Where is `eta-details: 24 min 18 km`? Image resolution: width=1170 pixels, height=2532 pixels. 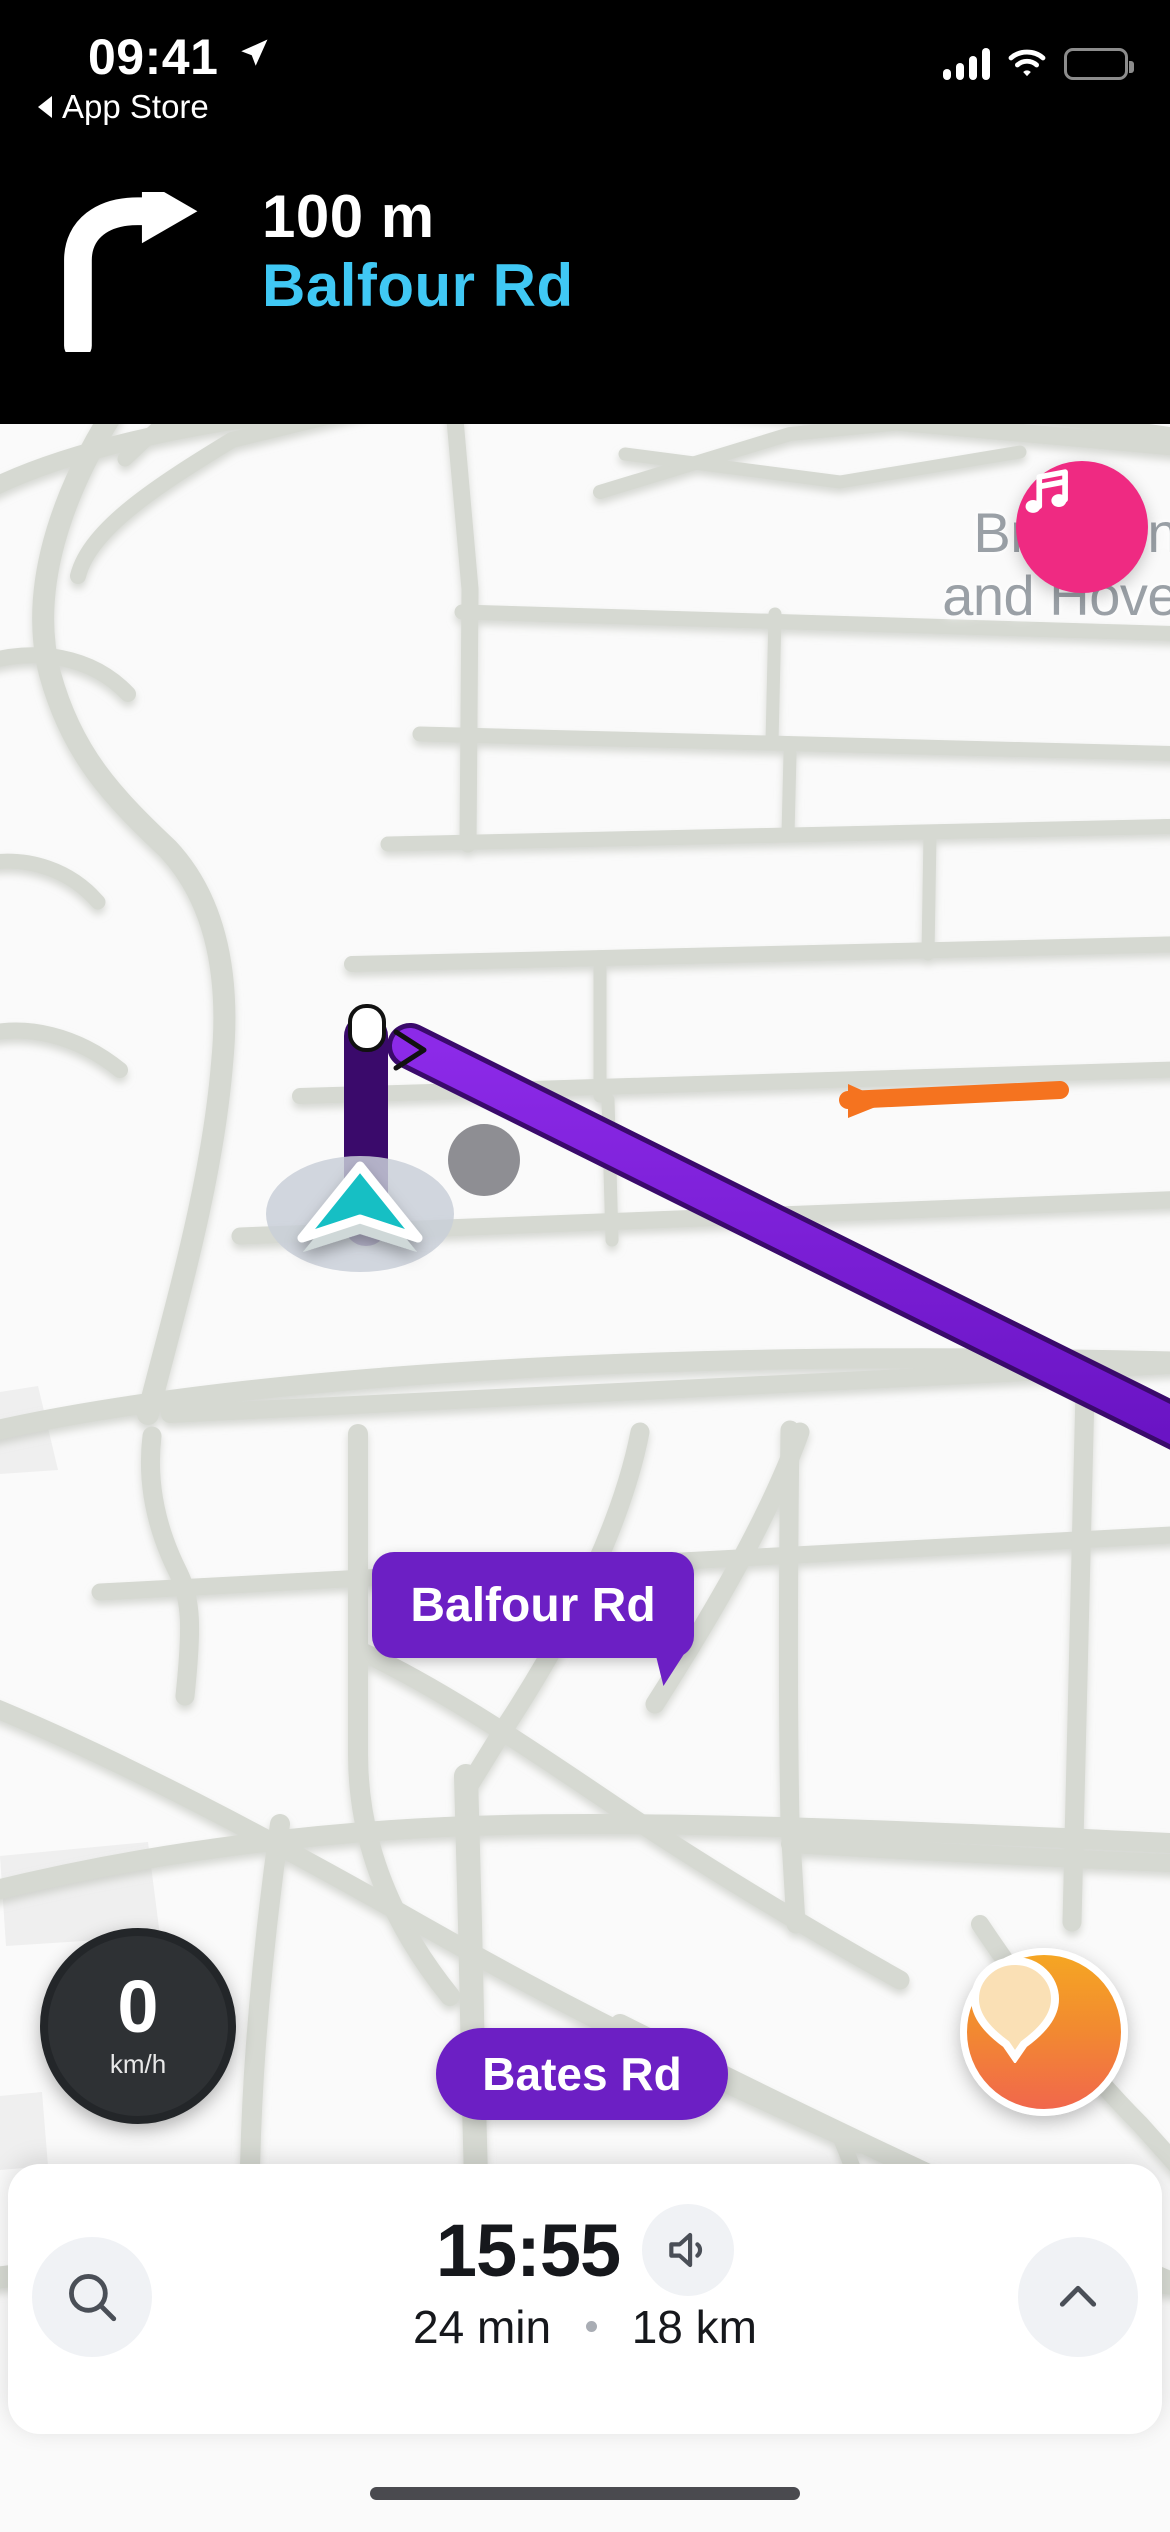 eta-details: 24 min 18 km is located at coordinates (585, 2327).